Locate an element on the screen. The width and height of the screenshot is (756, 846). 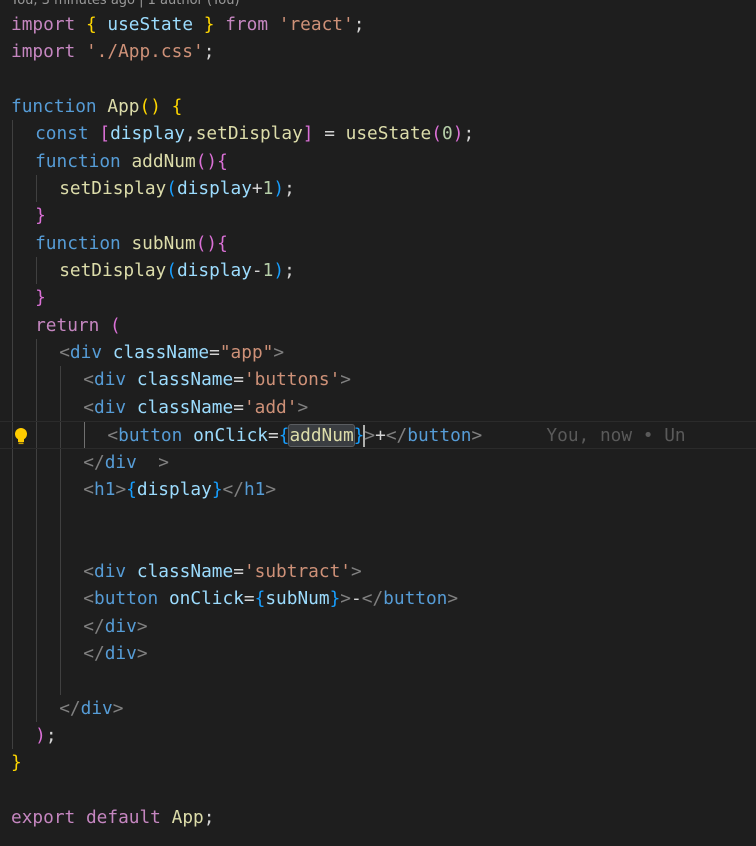
code-token: </ is located at coordinates (396, 436).